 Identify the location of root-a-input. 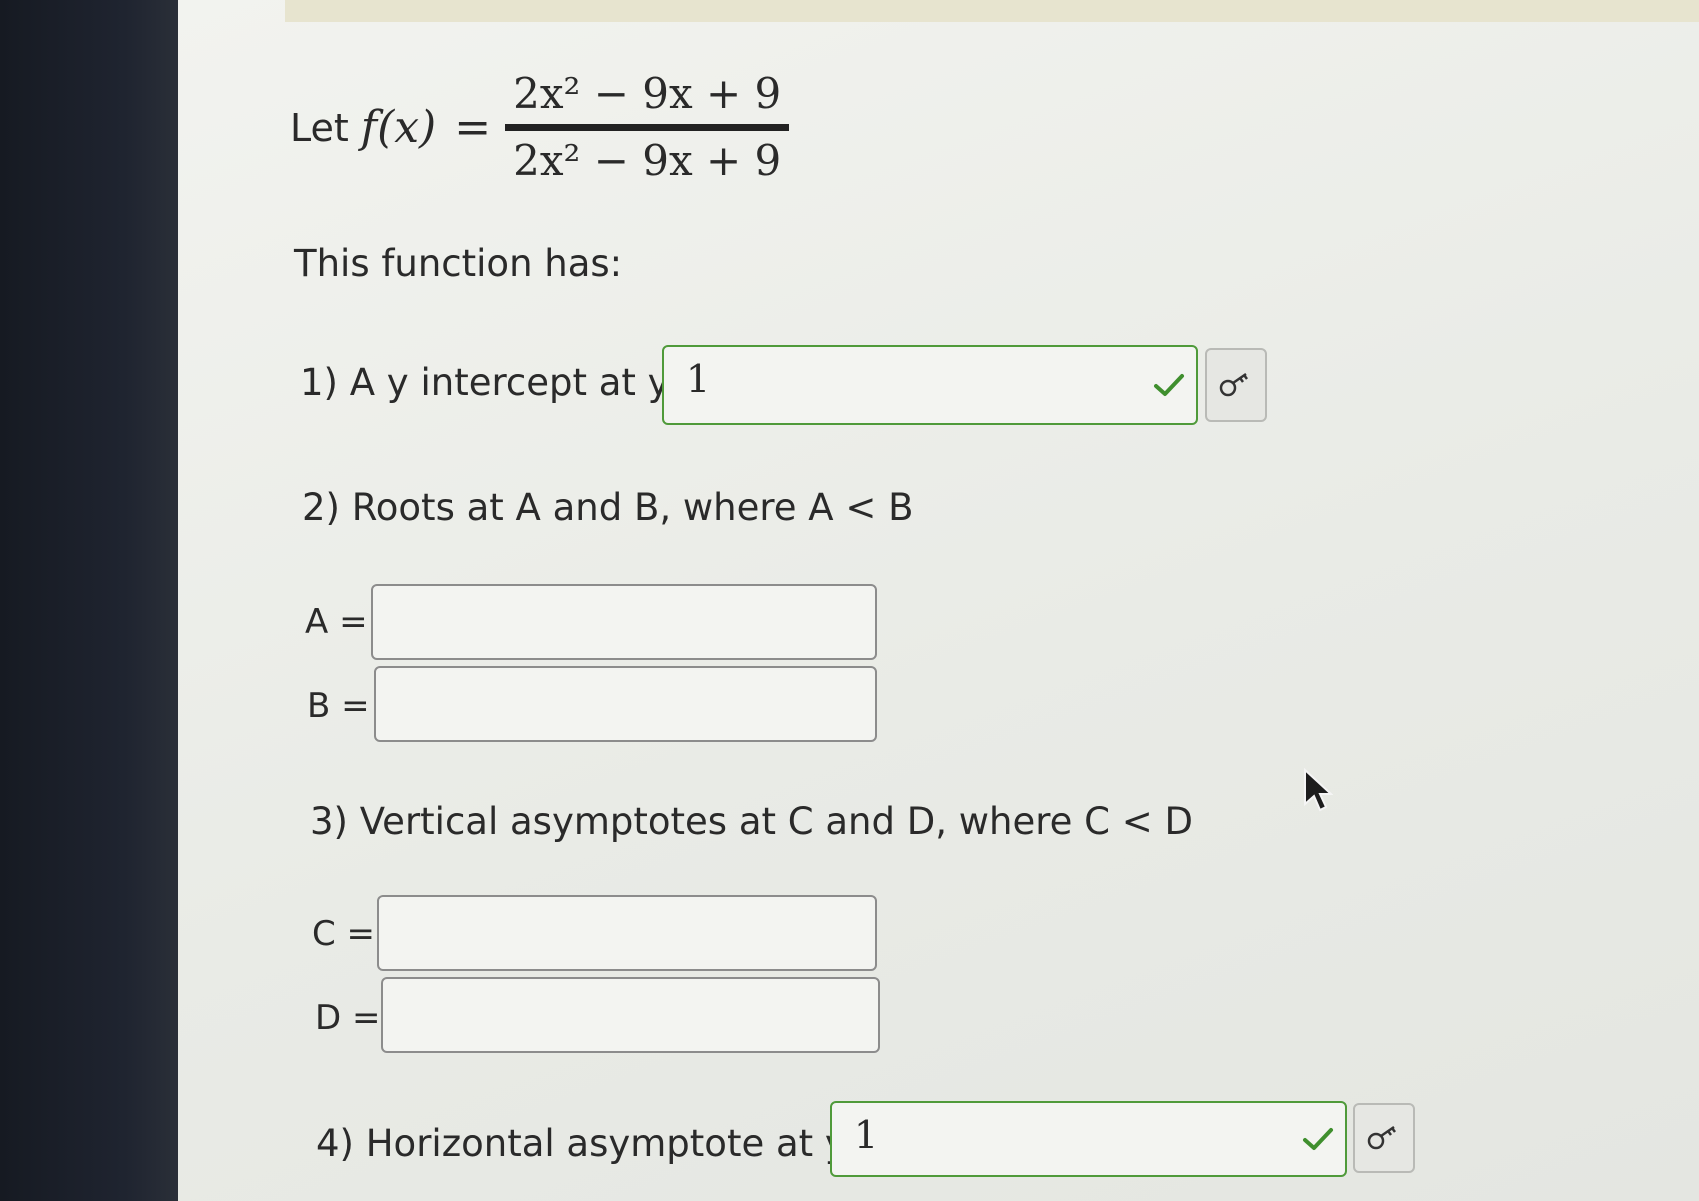
(624, 622).